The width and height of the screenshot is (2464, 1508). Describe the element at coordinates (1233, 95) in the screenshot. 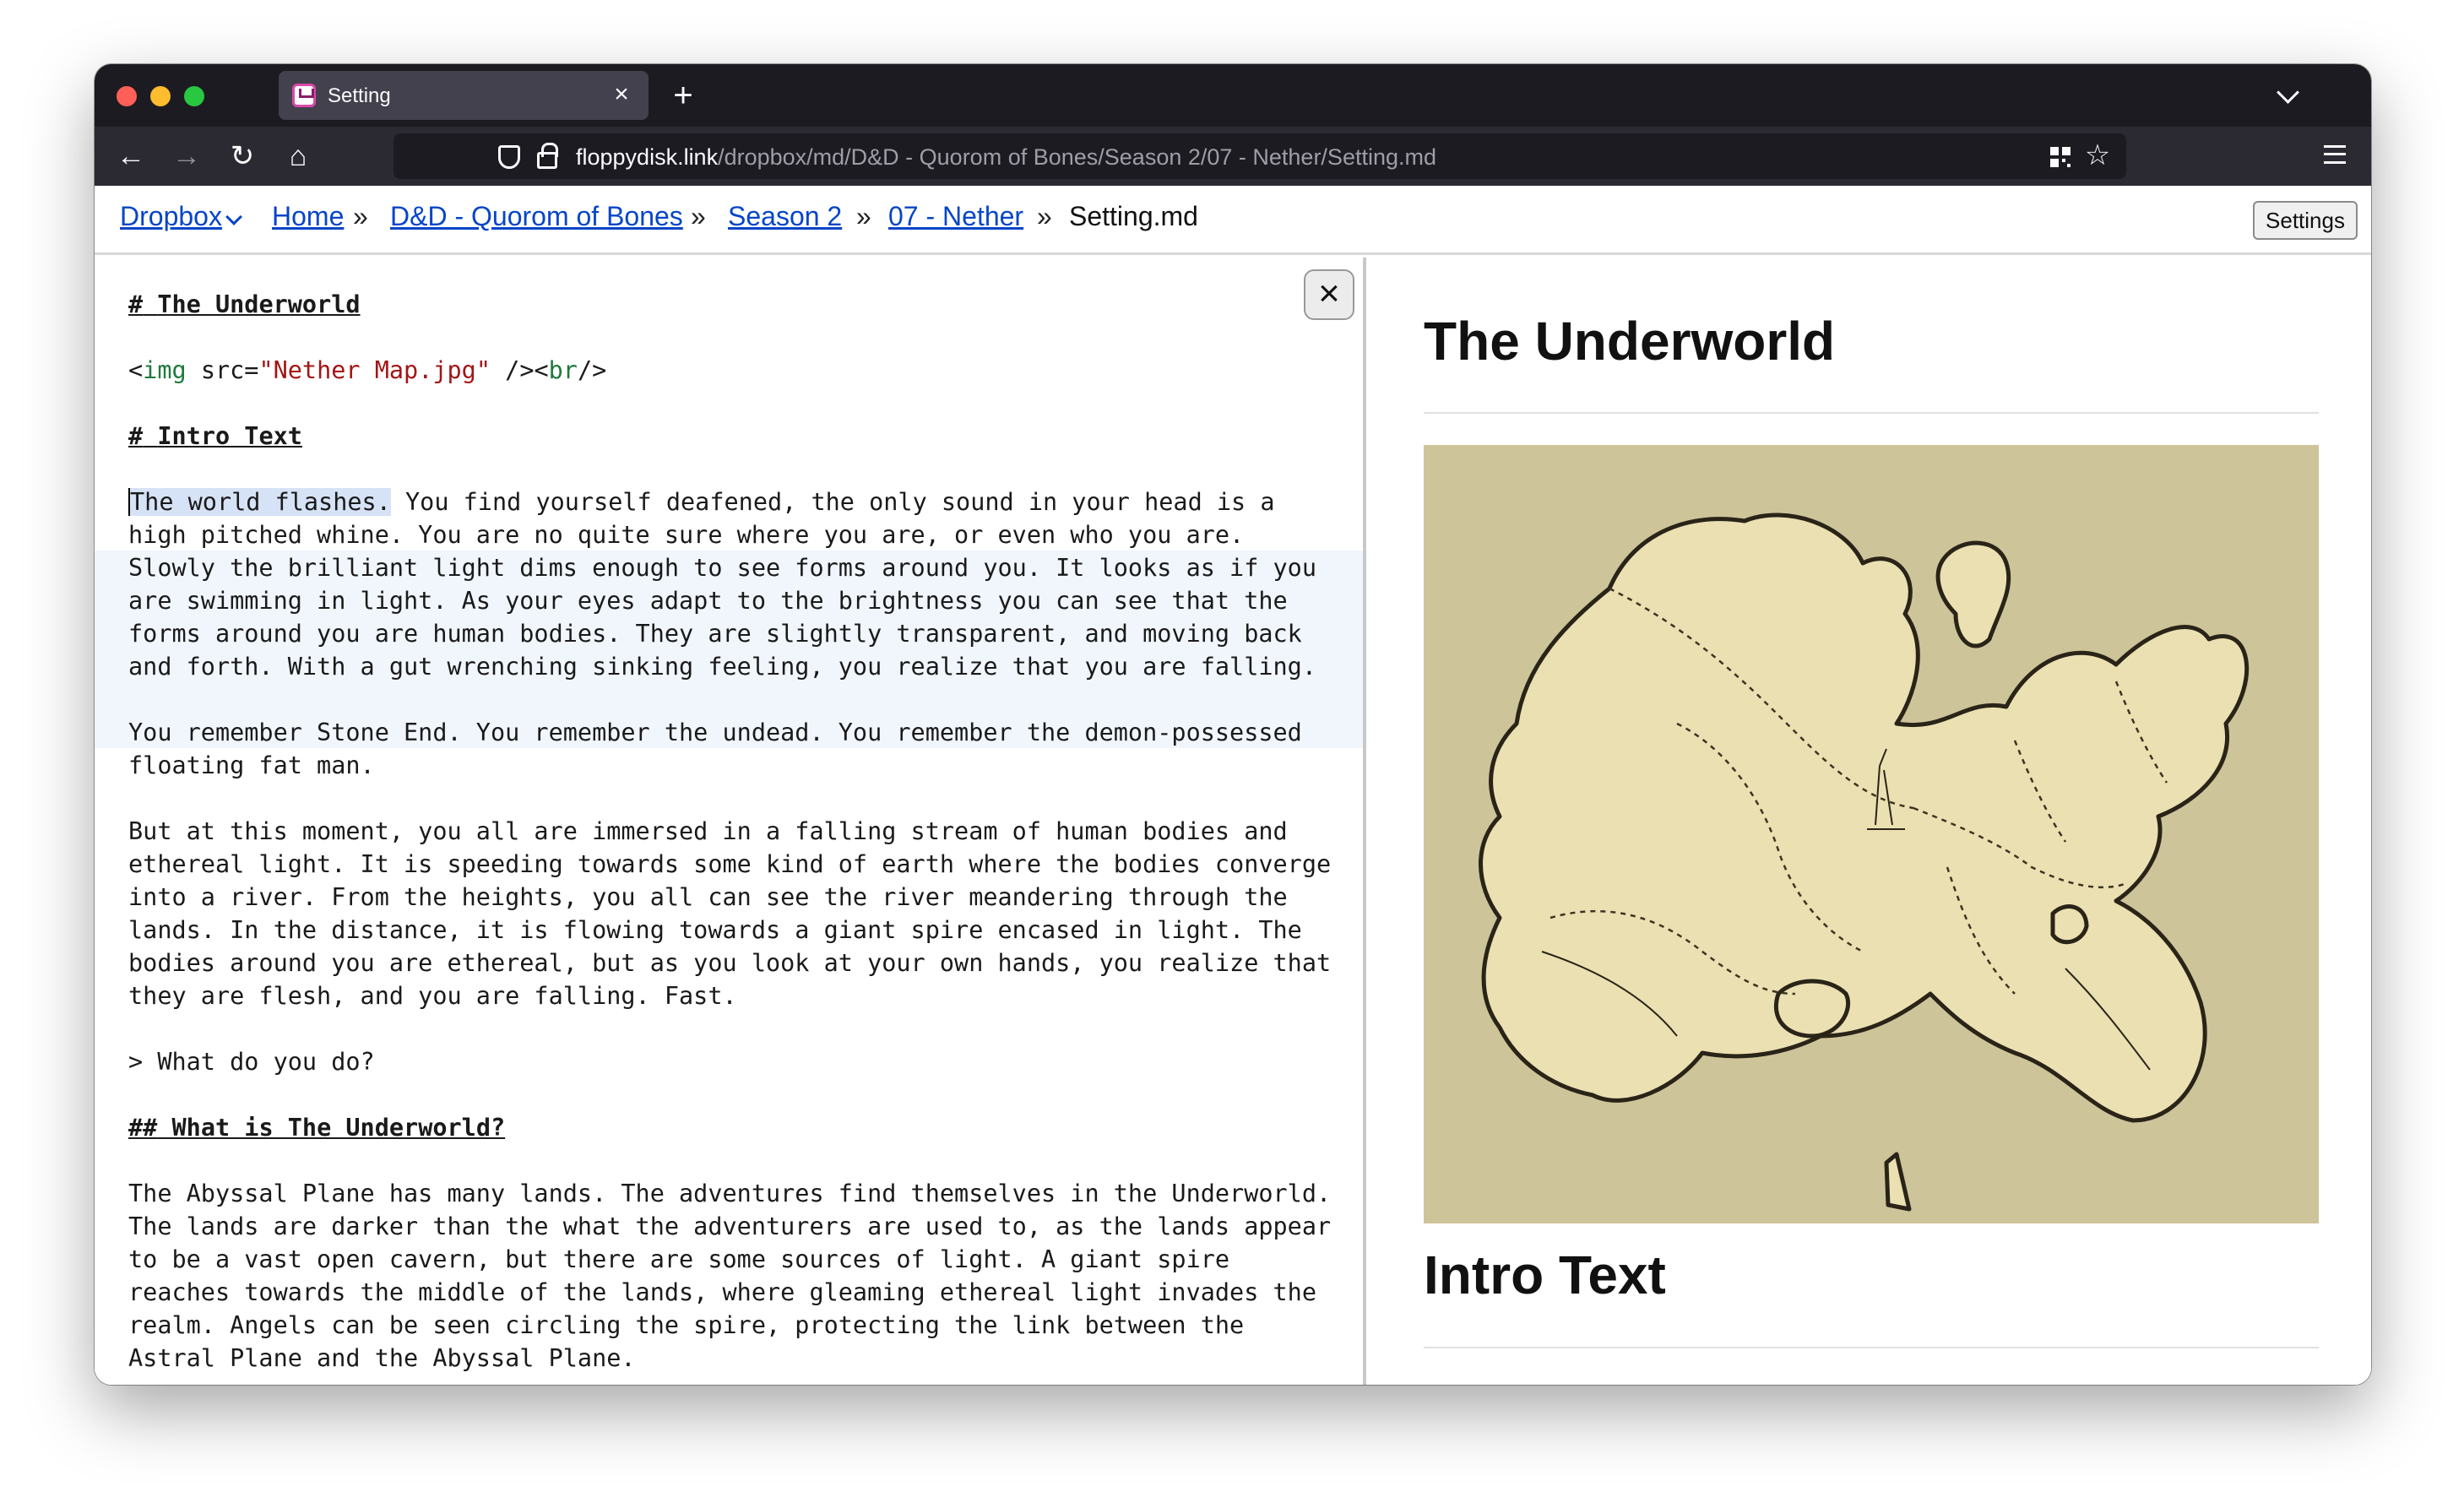

I see `tab-bar: Setting × +` at that location.